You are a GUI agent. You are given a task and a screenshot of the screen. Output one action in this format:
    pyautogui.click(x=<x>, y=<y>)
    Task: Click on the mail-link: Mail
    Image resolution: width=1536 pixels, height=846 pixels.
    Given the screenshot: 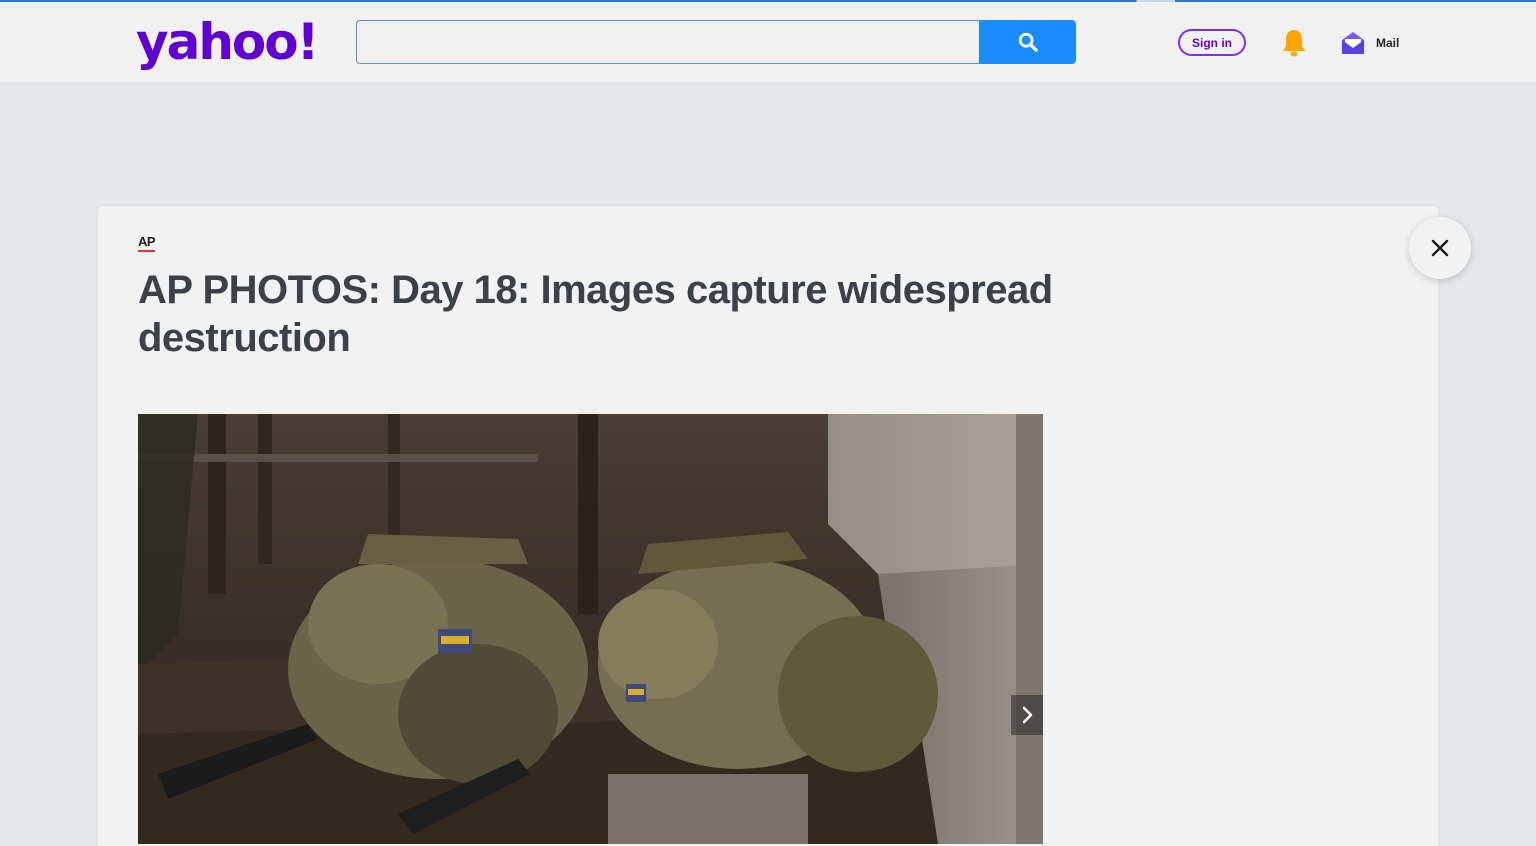 What is the action you would take?
    pyautogui.click(x=1369, y=43)
    